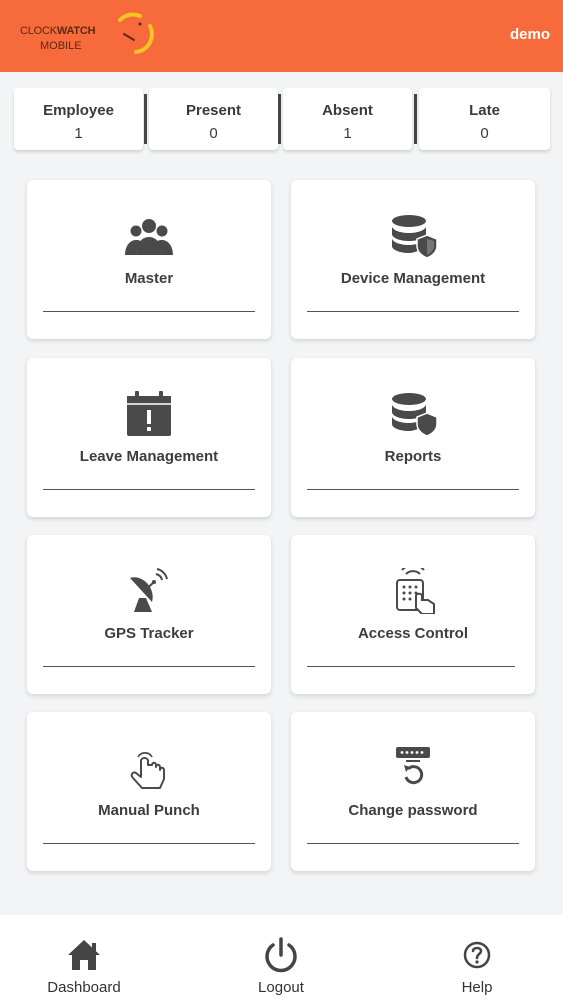 The height and width of the screenshot is (1000, 563). What do you see at coordinates (136, 33) in the screenshot?
I see `clock-arc-icon` at bounding box center [136, 33].